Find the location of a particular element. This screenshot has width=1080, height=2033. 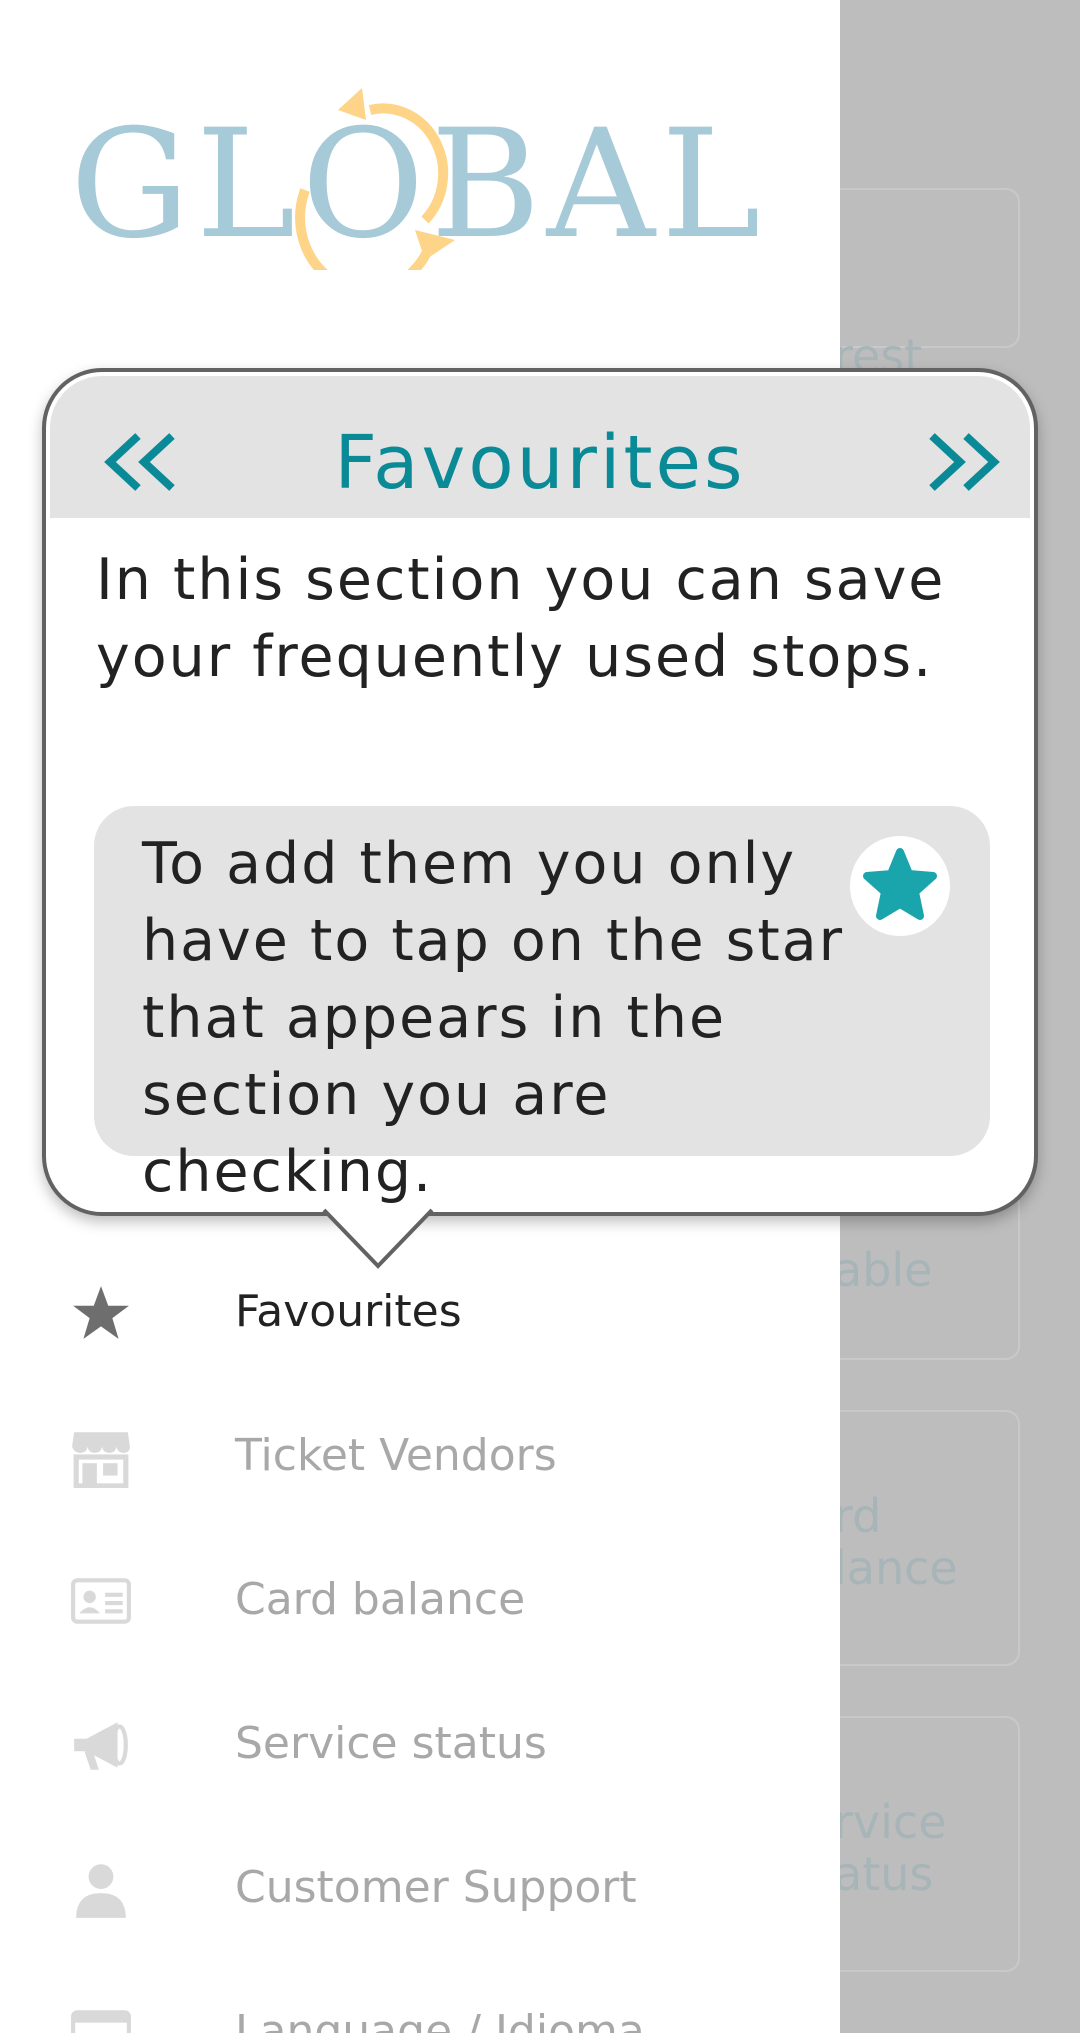

double-chevron-right-icon is located at coordinates (964, 462).